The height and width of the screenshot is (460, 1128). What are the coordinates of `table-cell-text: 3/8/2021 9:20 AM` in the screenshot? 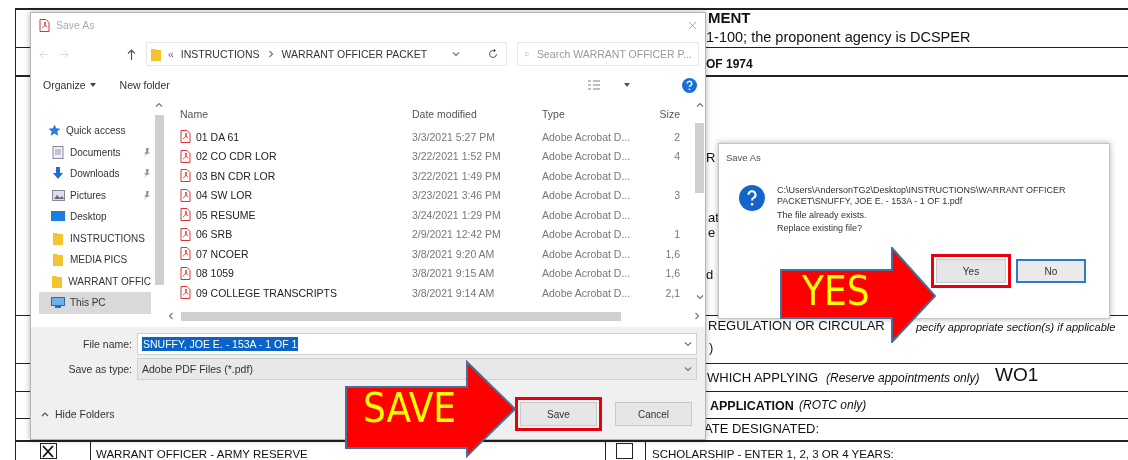 It's located at (454, 253).